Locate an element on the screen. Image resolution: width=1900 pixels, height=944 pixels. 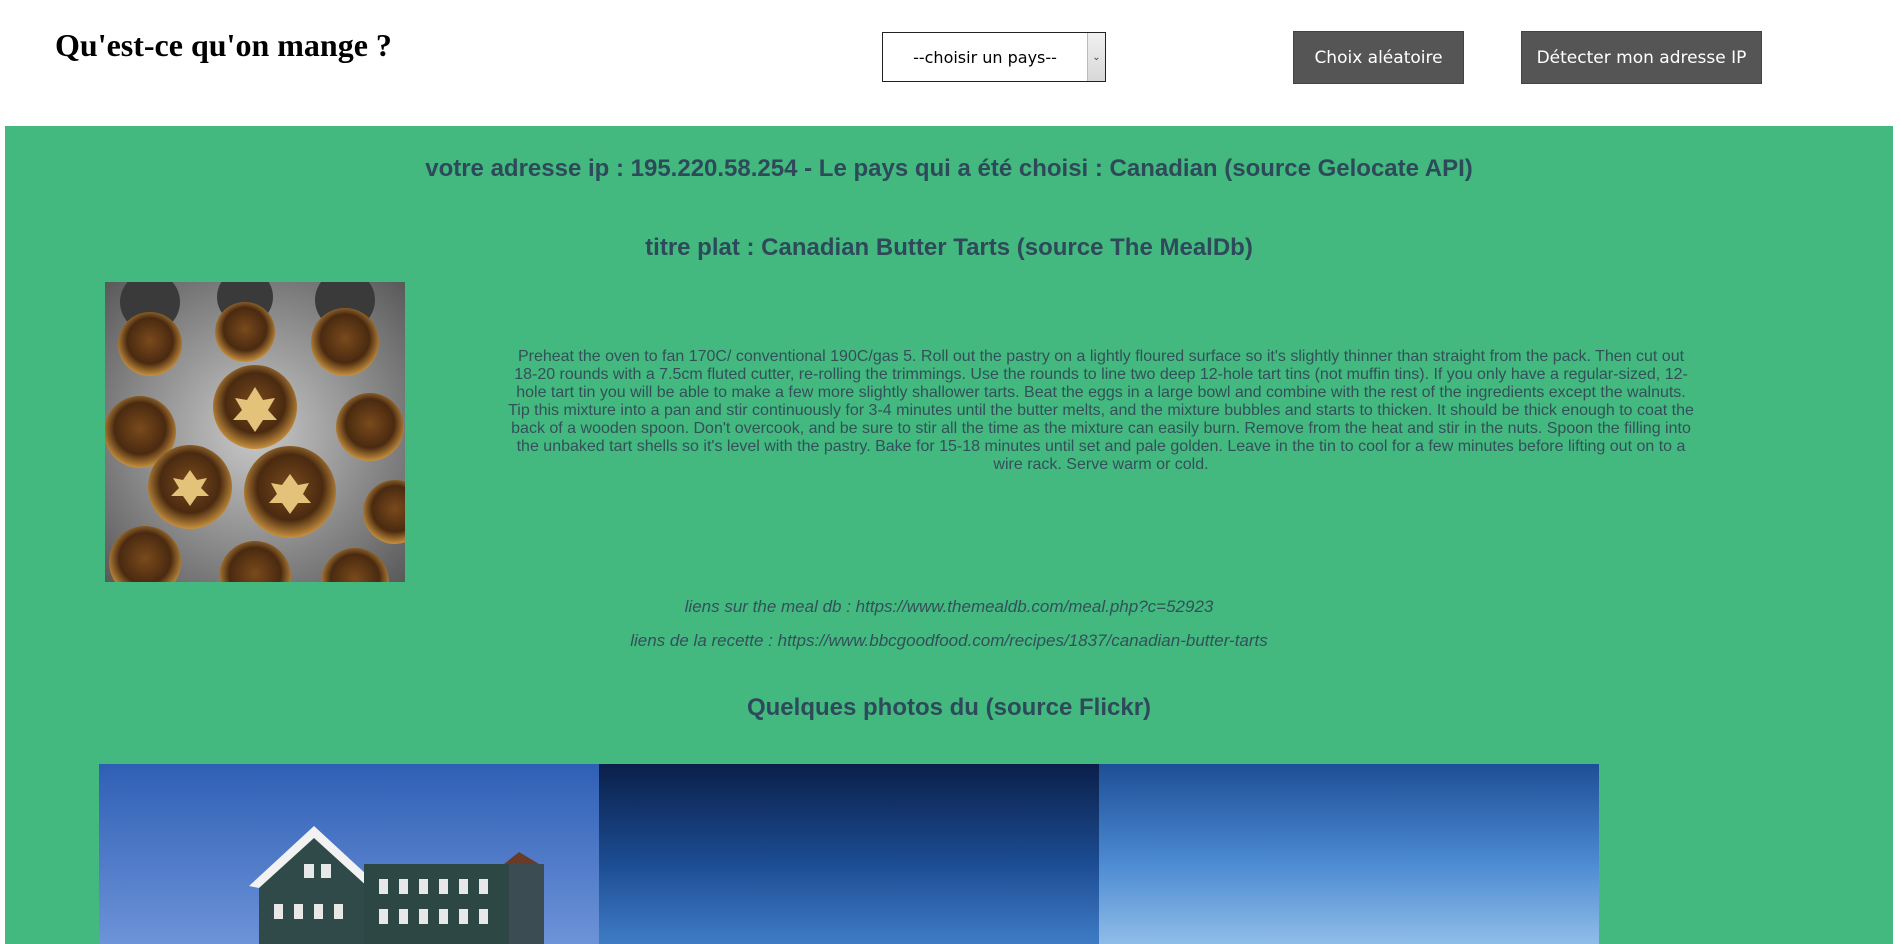
country-select-value: --choisir un pays-- is located at coordinates (985, 57).